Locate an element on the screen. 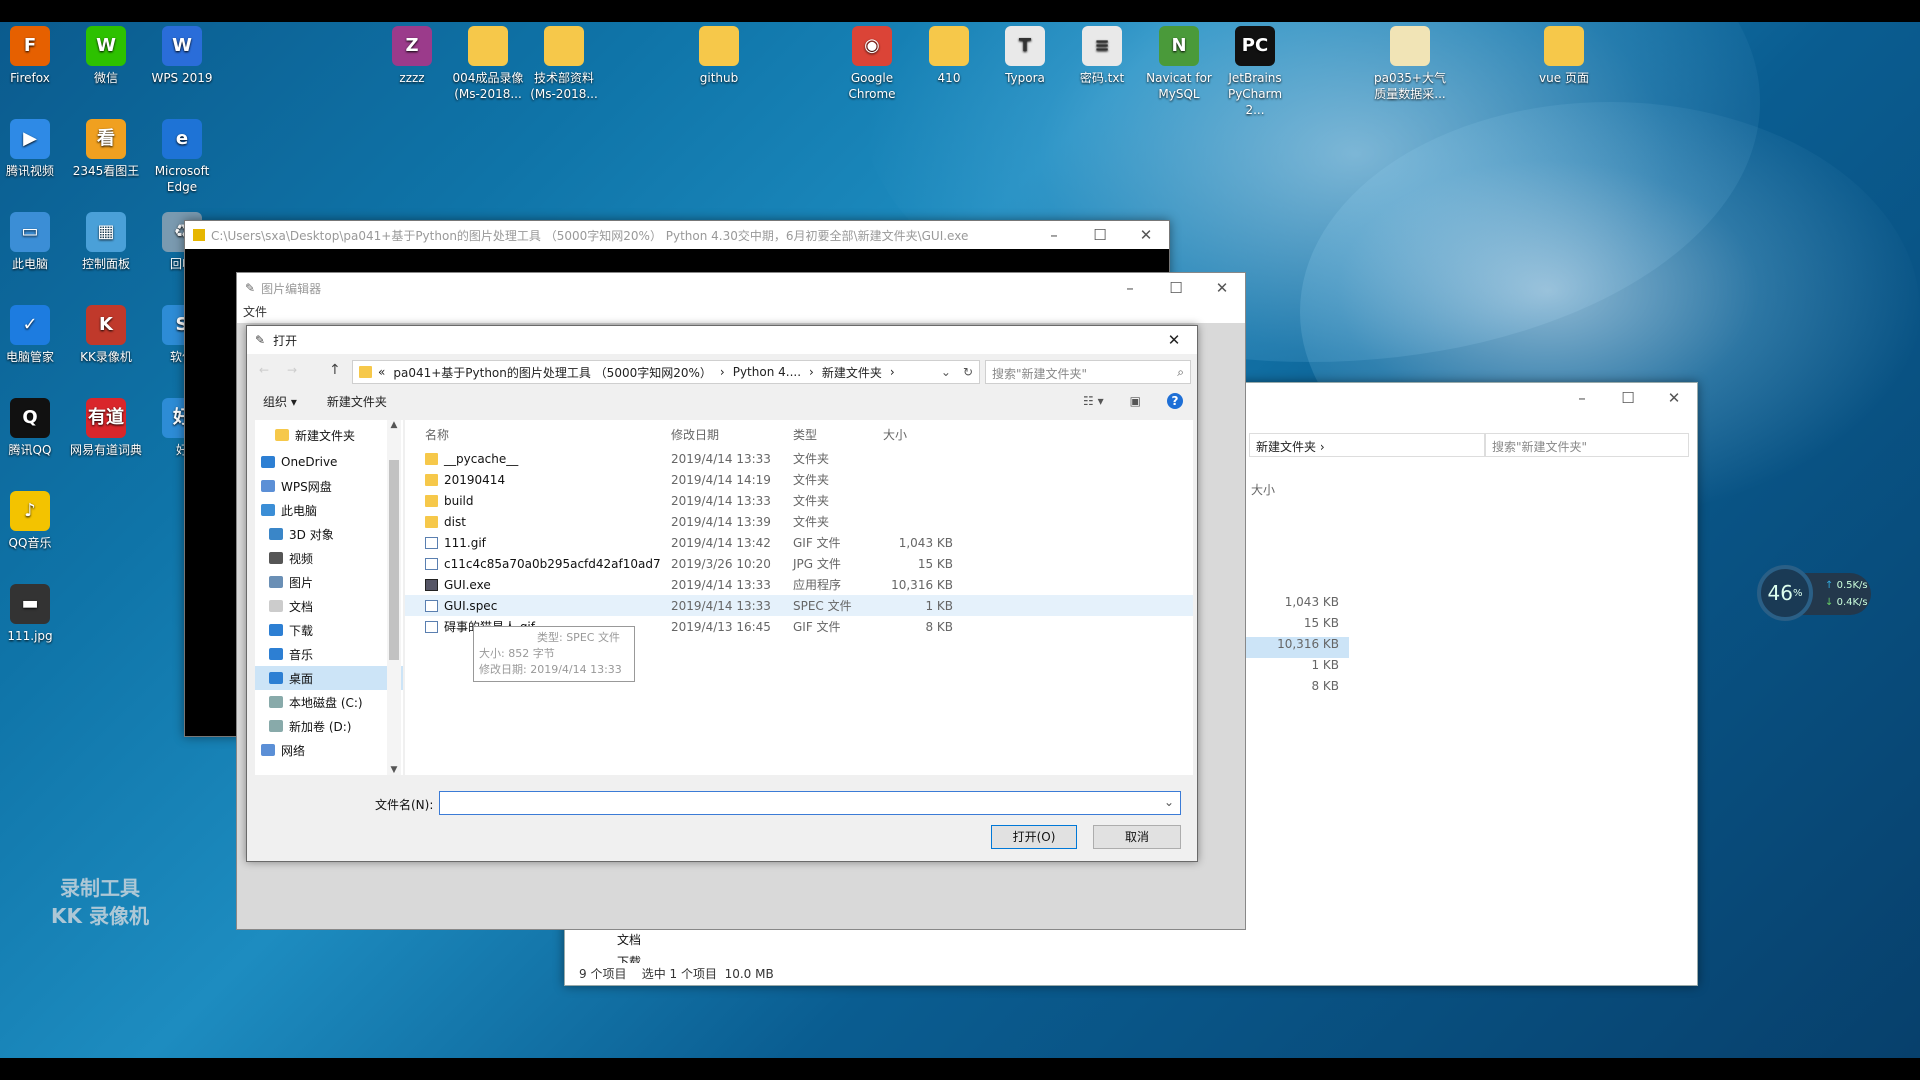 This screenshot has height=1080, width=1920. nav-item: 下载 is located at coordinates (329, 630).